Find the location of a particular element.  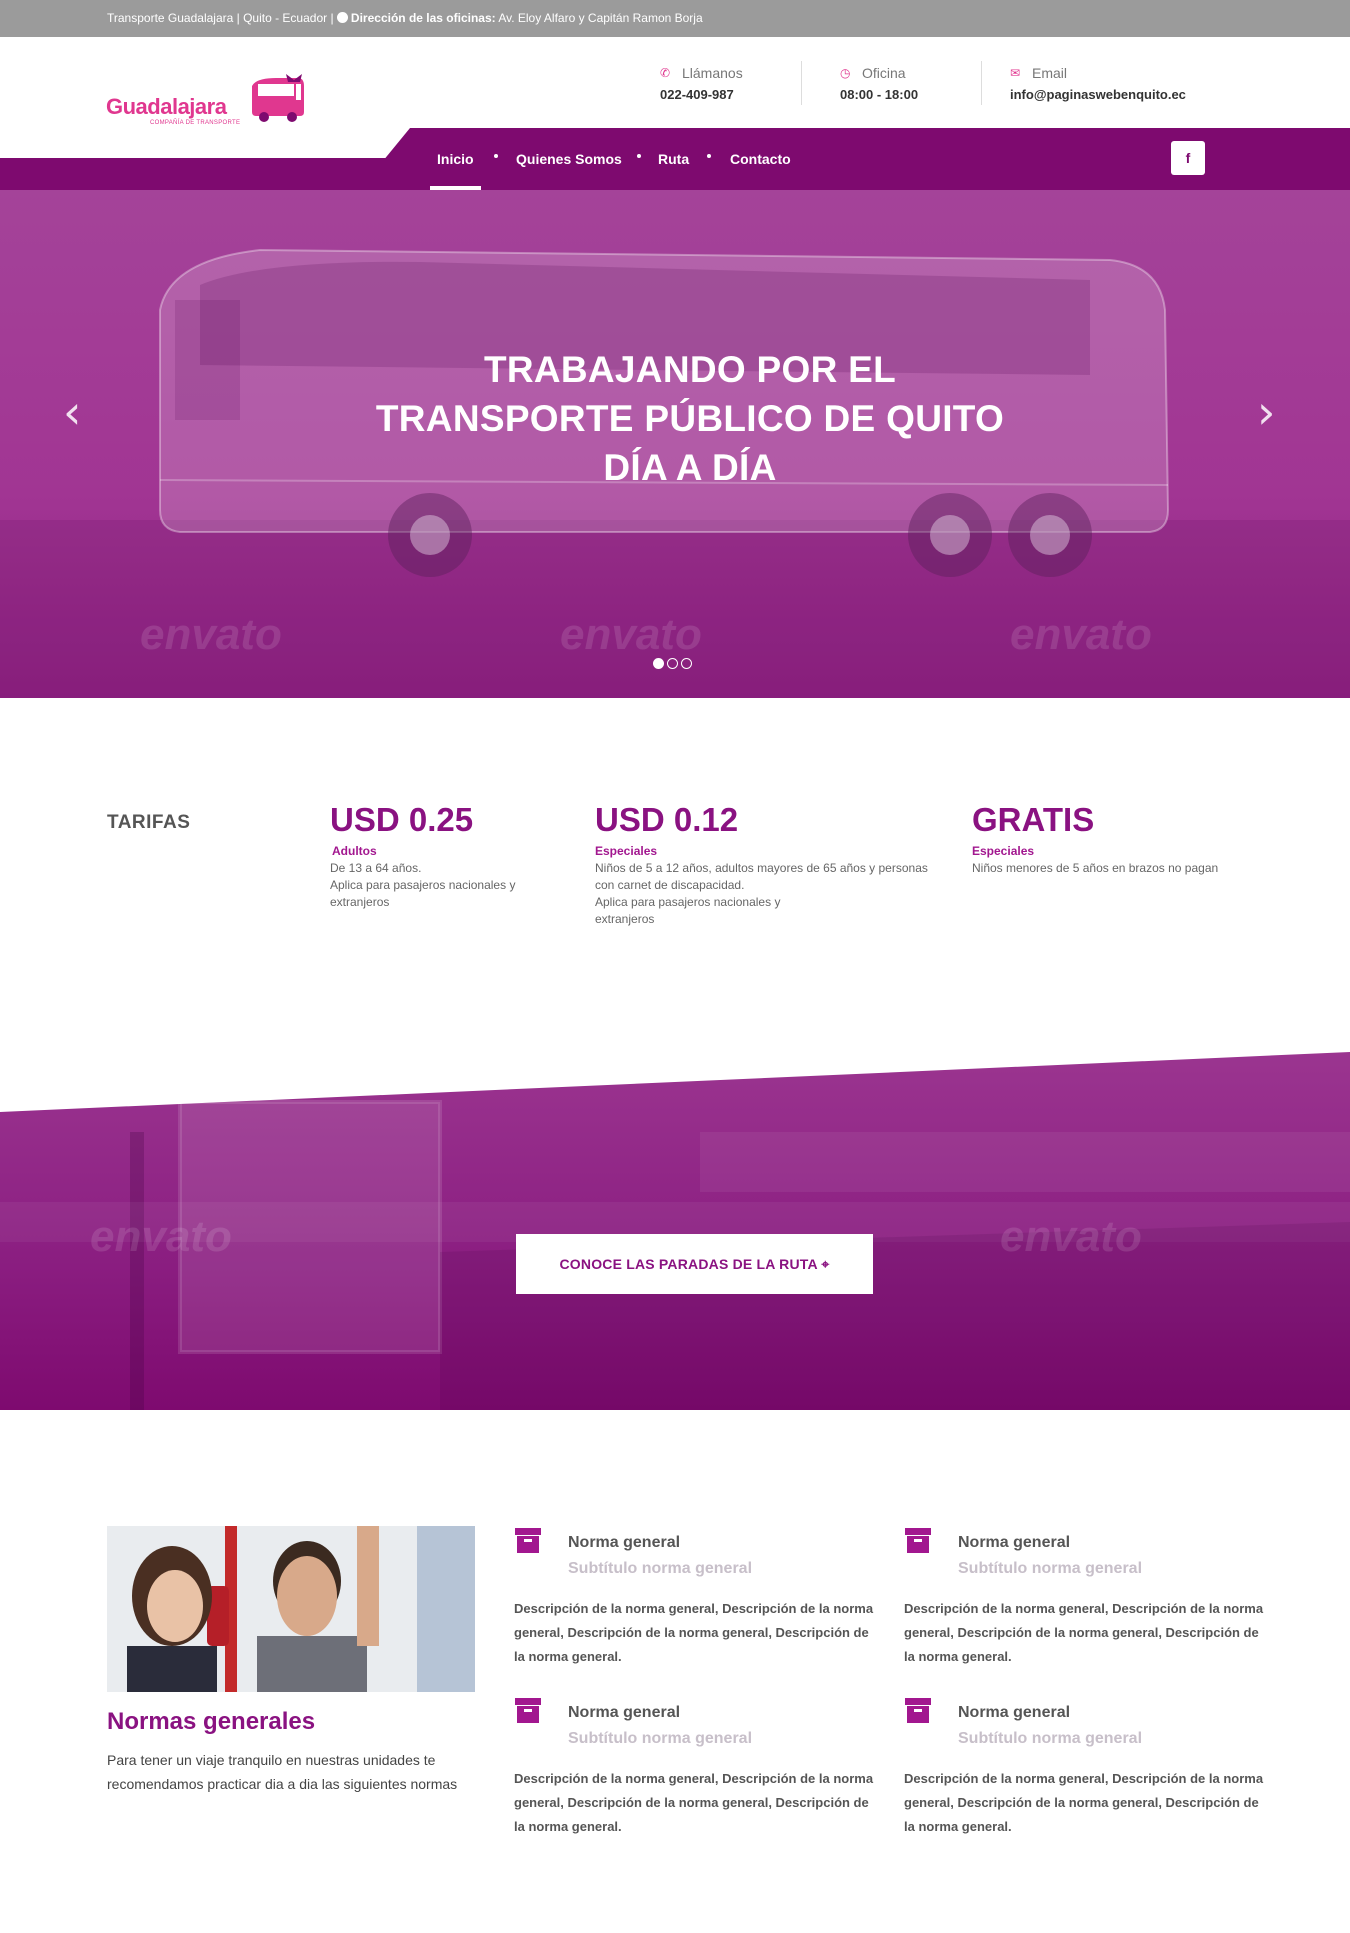

hero-title-line3: DÍA A DÍA is located at coordinates (690, 467).